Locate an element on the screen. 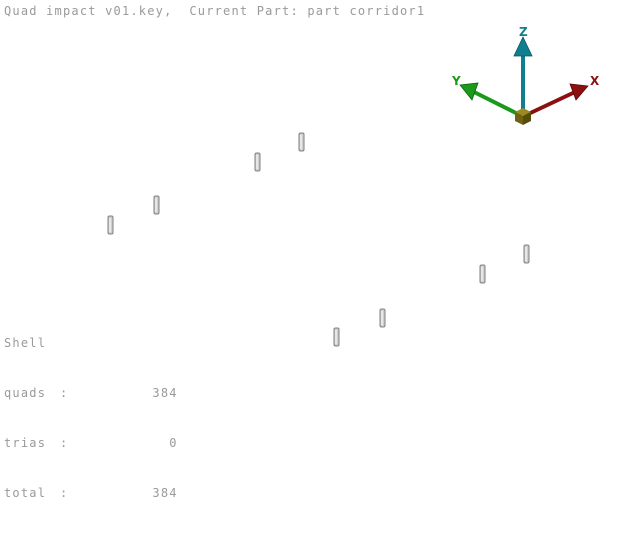 This screenshot has width=640, height=556. stats-label: total is located at coordinates (25, 493).